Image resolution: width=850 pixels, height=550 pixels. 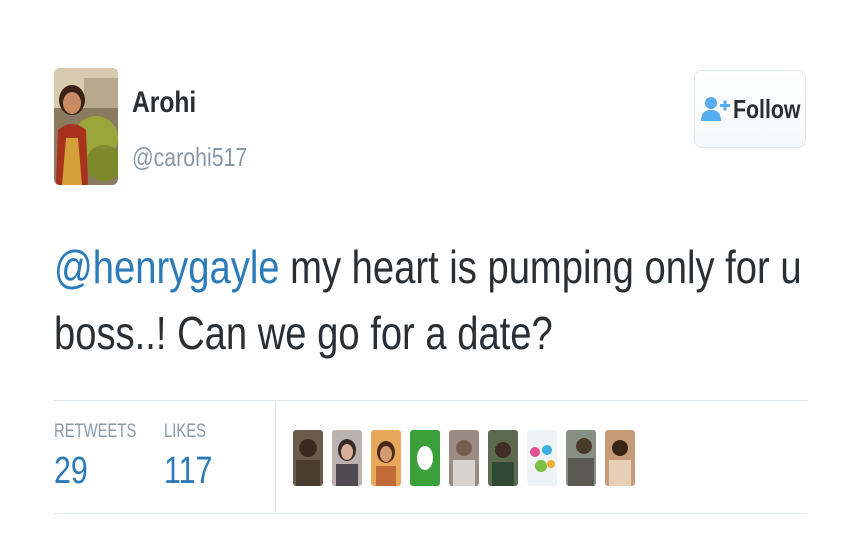 I want to click on user-display-name: Arohi, so click(x=164, y=103).